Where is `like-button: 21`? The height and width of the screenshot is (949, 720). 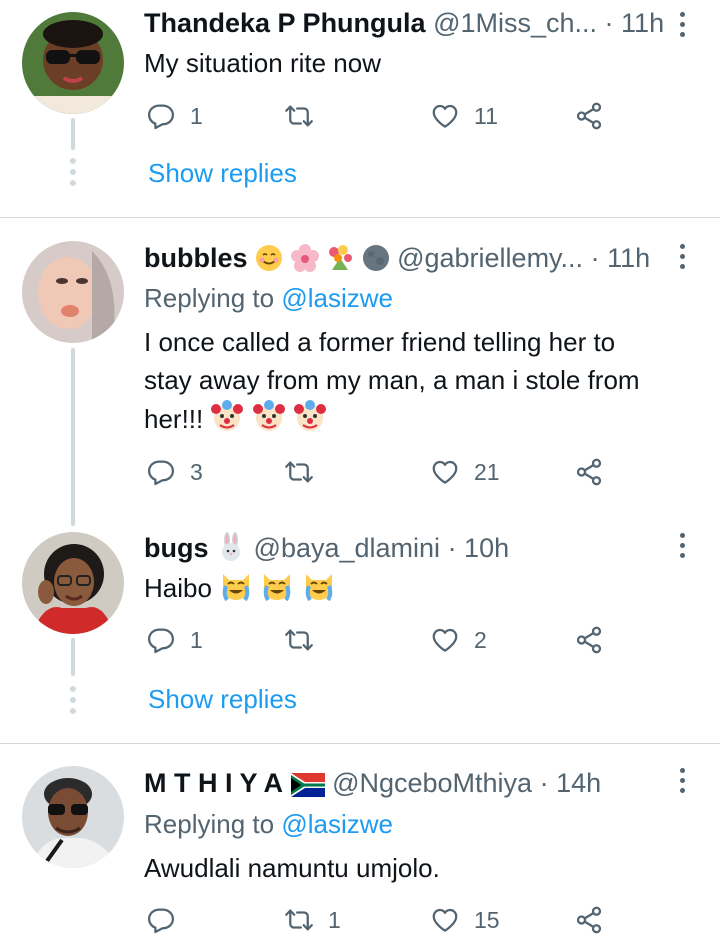
like-button: 21 is located at coordinates (465, 472).